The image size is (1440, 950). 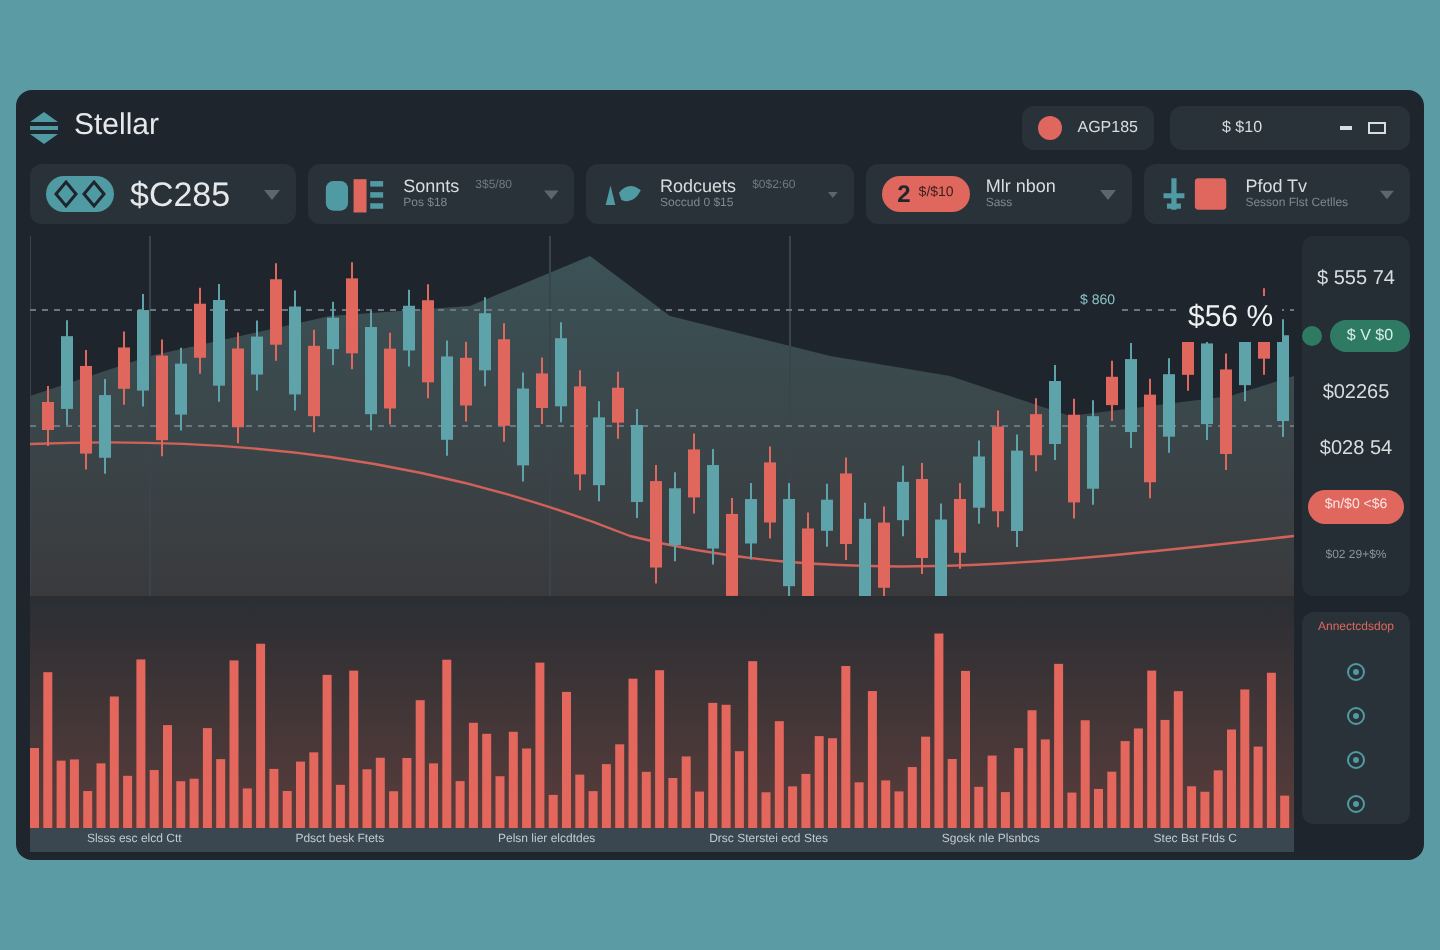 I want to click on card-title: Rodcuets, so click(x=698, y=186).